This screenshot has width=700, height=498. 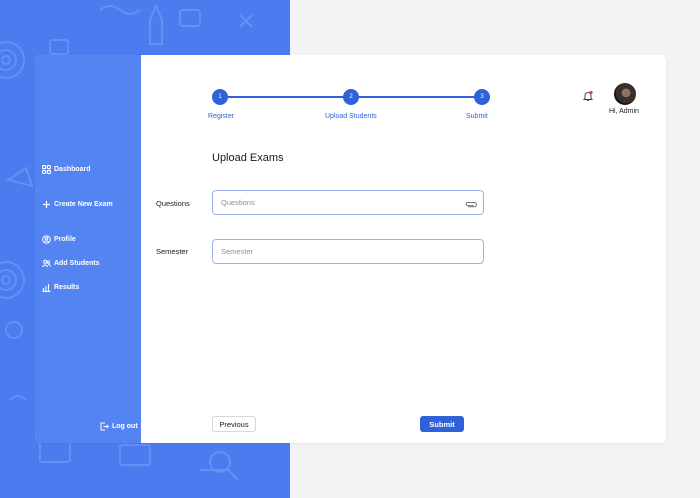 What do you see at coordinates (442, 424) in the screenshot?
I see `submit-button: Submit` at bounding box center [442, 424].